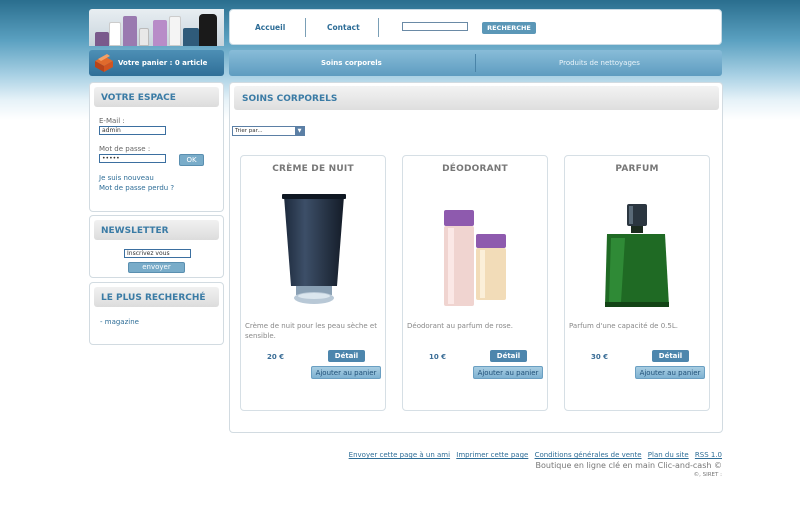 This screenshot has height=528, width=800. I want to click on register-link: Je suis nouveau, so click(126, 178).